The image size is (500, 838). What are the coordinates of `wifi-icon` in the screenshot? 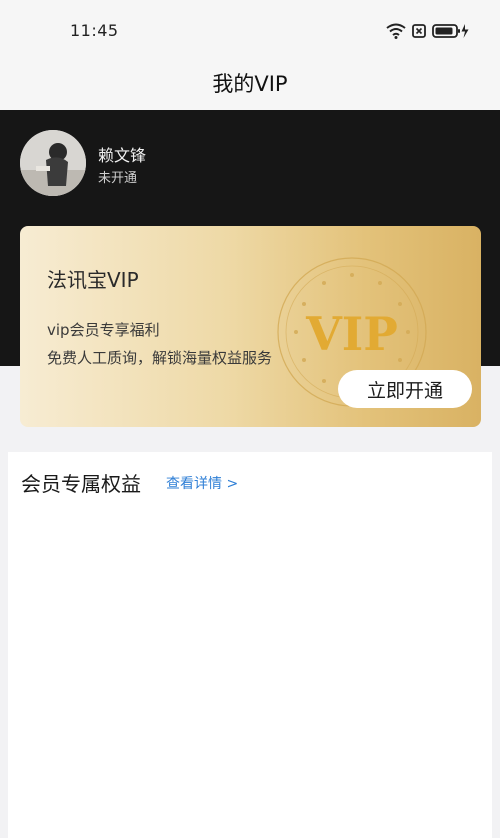 It's located at (396, 31).